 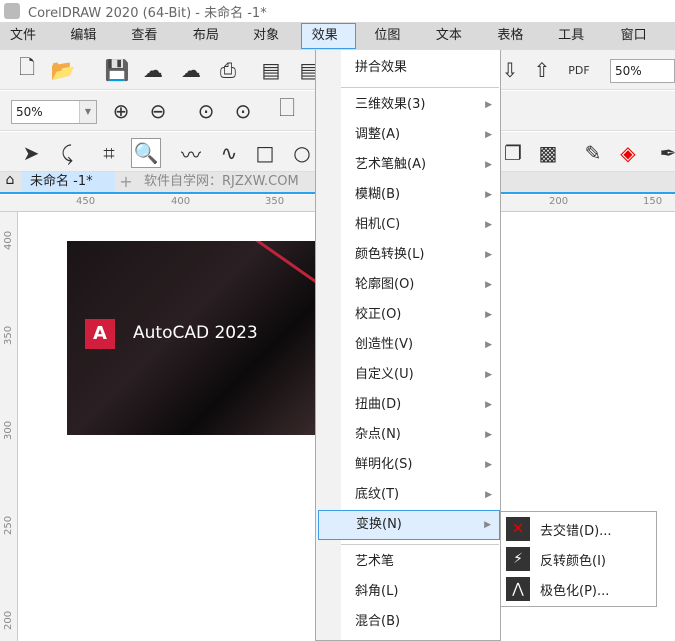 I want to click on ruler-label: 450, so click(x=86, y=201).